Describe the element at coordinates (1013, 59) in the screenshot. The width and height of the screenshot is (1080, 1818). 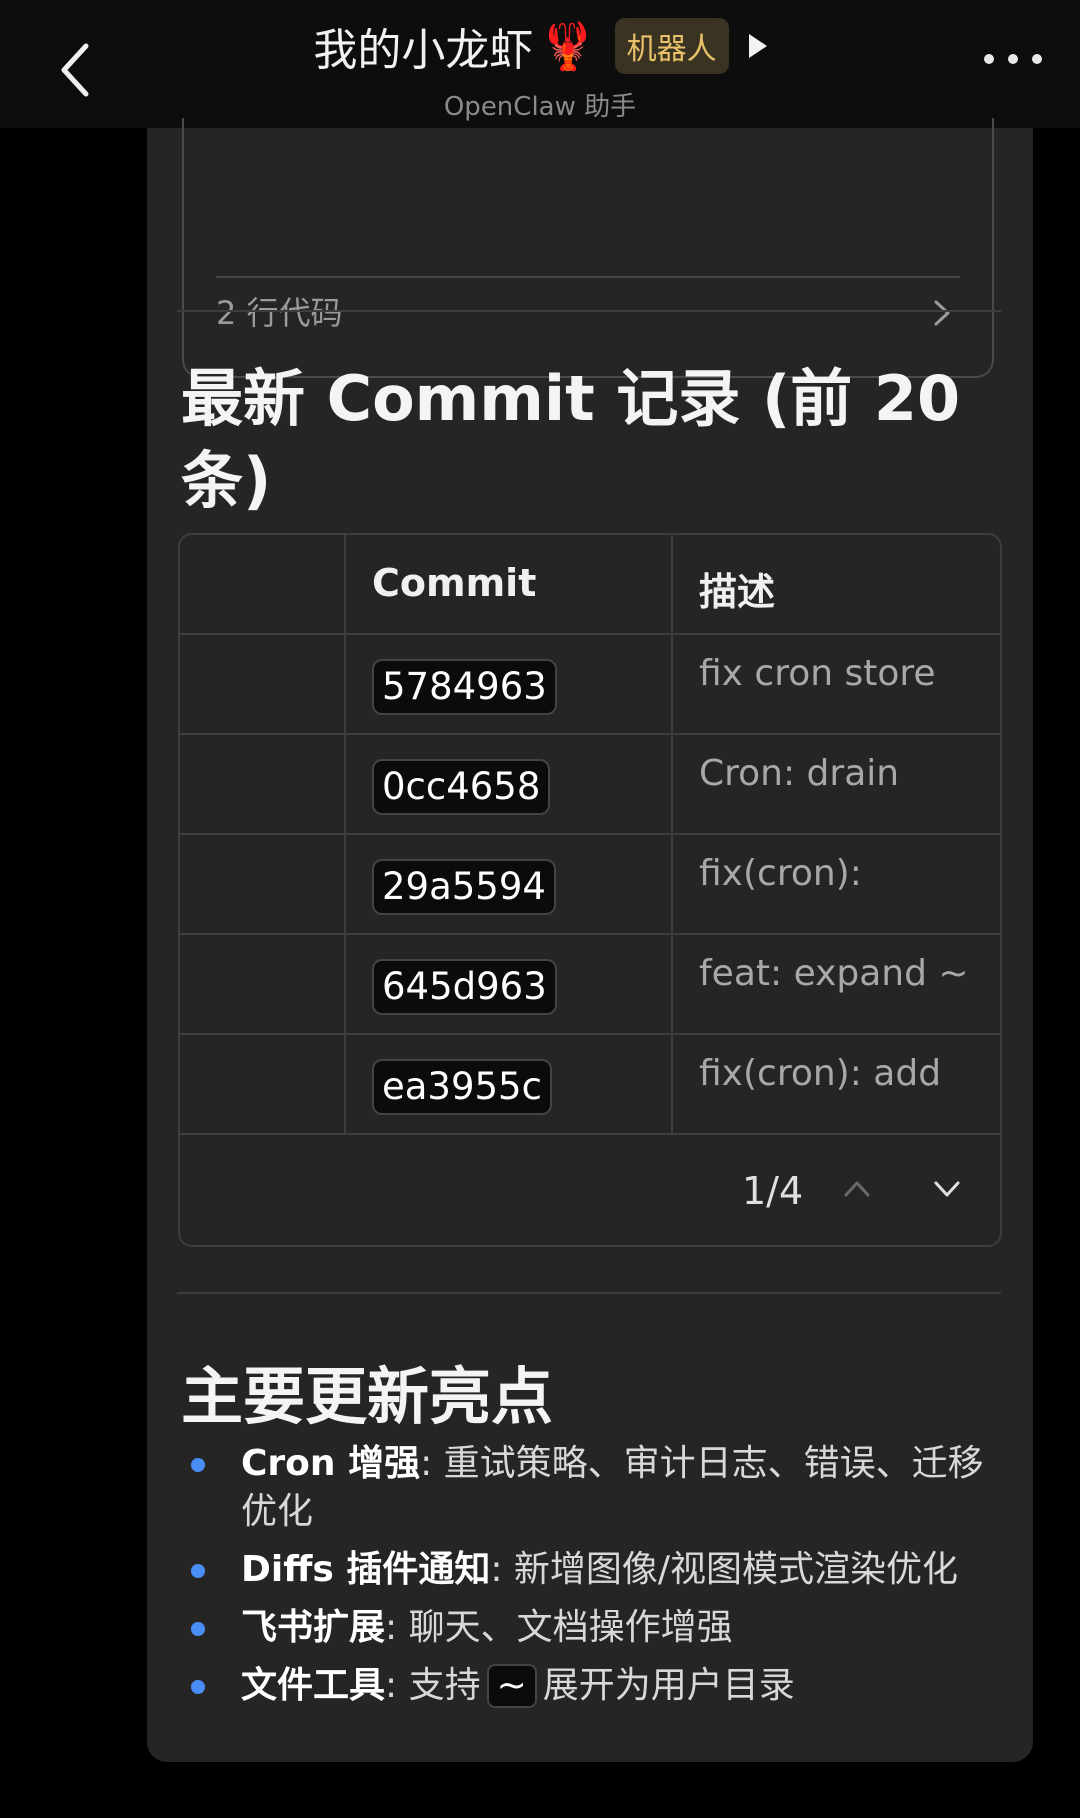
I see `more-options-icon` at that location.